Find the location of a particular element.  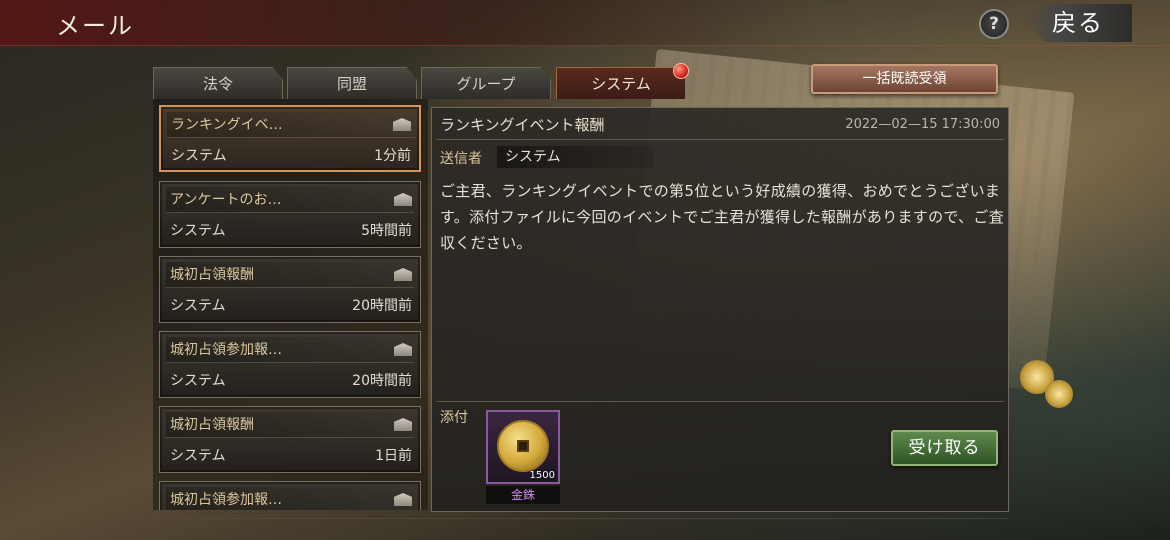

tab-group: グループ is located at coordinates (486, 83).